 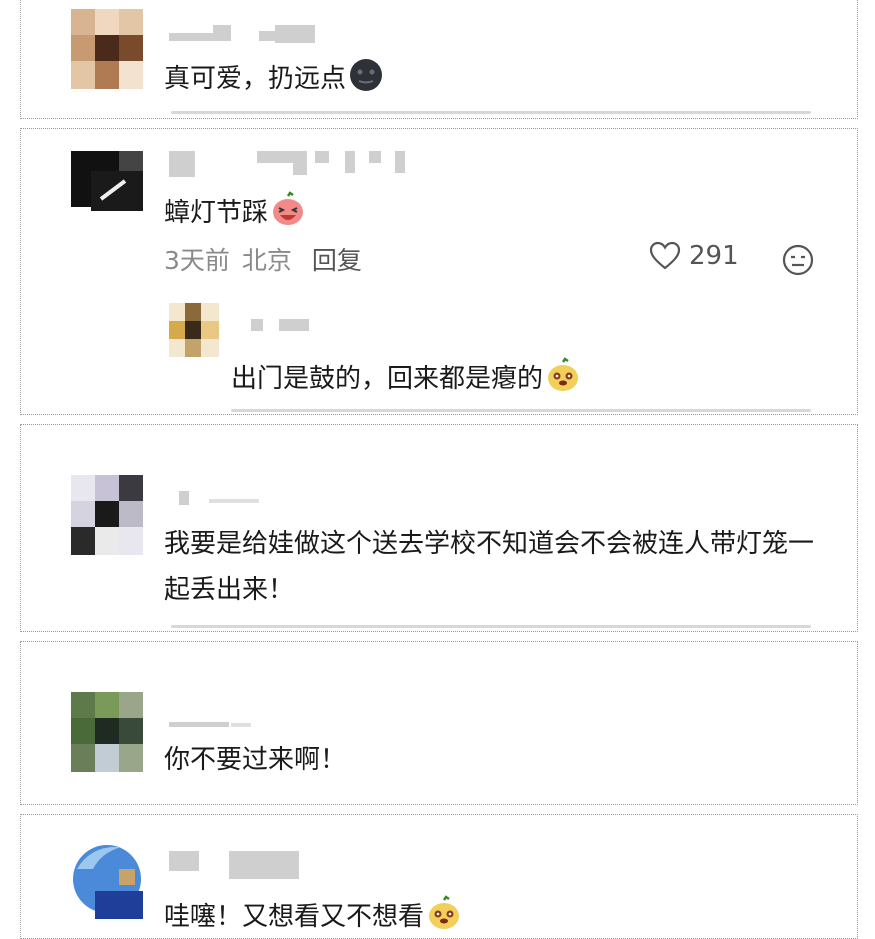 I want to click on location: 北京, so click(x=266, y=260).